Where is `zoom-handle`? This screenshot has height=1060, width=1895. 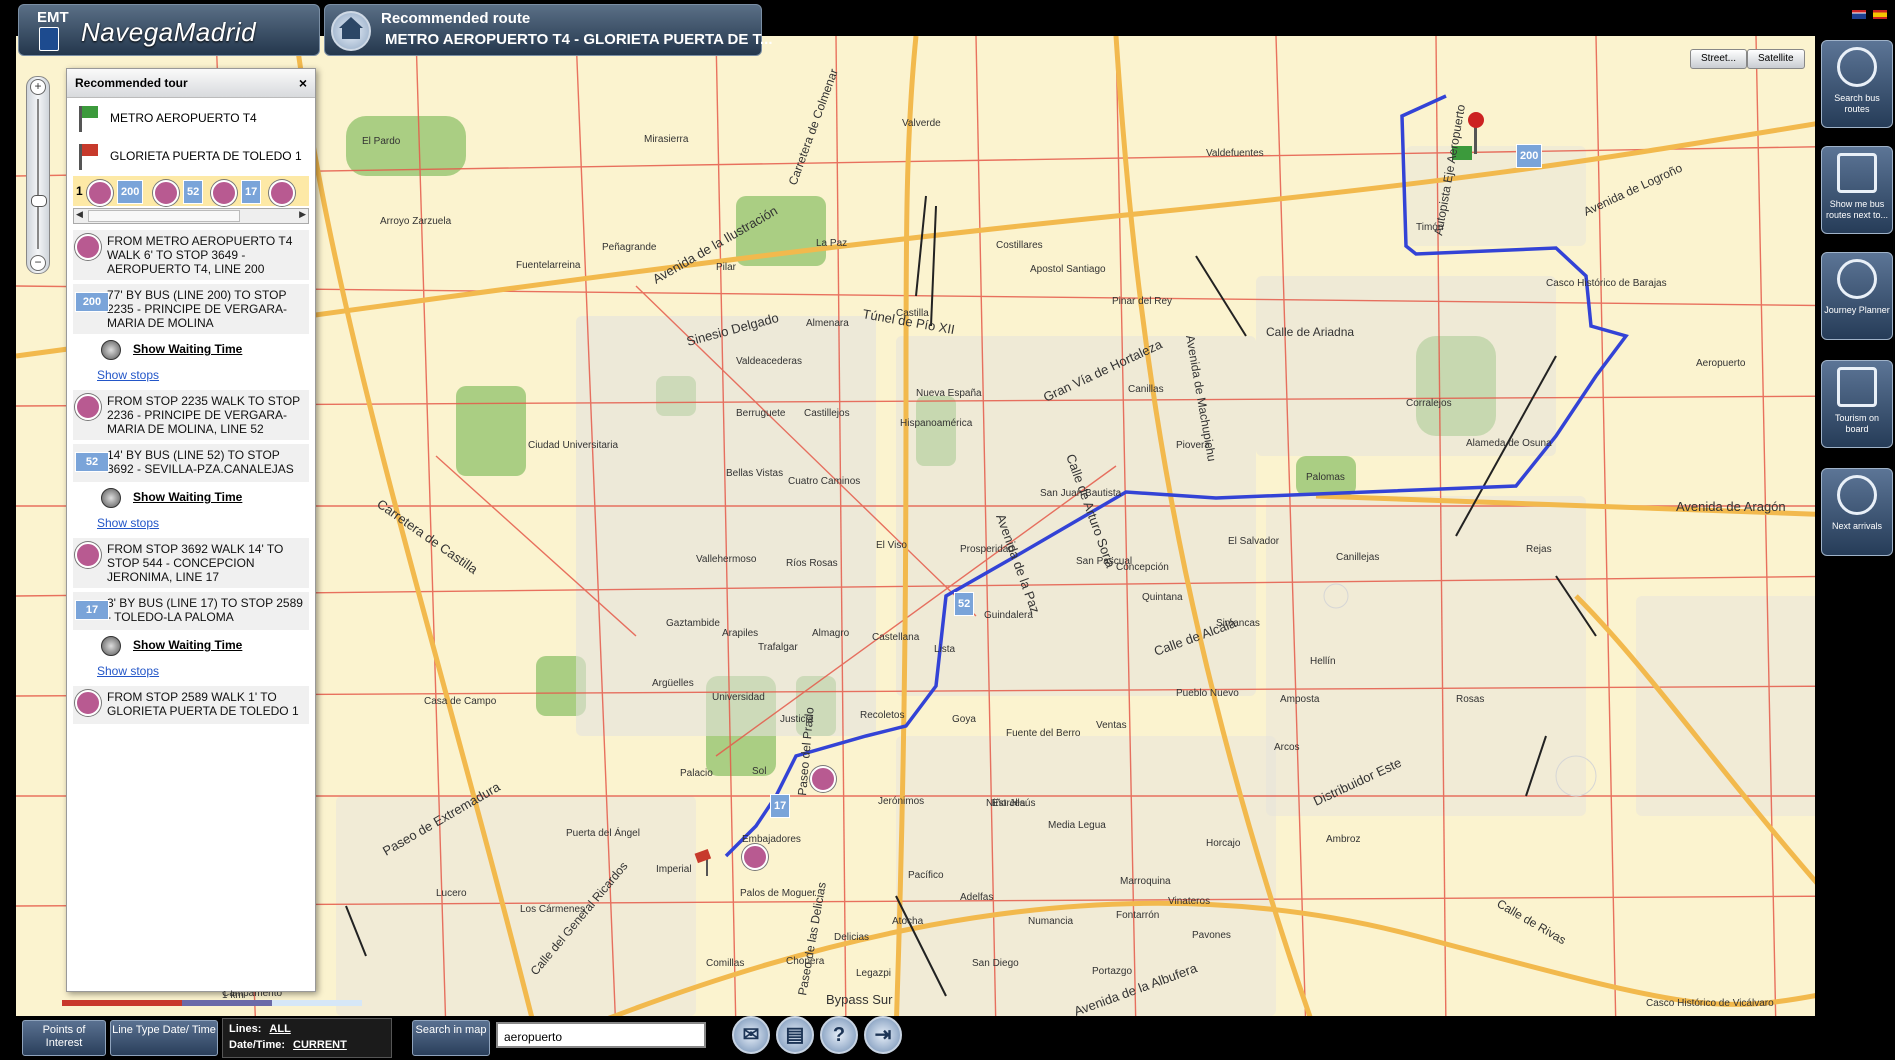
zoom-handle is located at coordinates (39, 201).